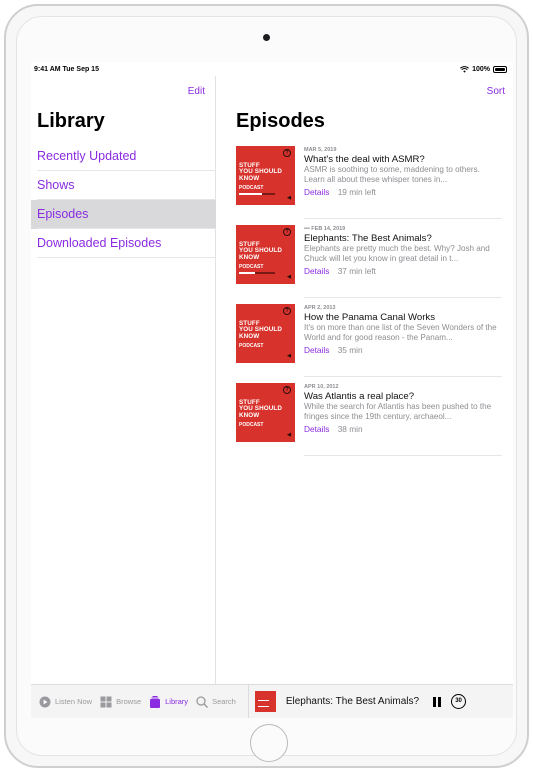  Describe the element at coordinates (196, 91) in the screenshot. I see `edit-button: Edit` at that location.